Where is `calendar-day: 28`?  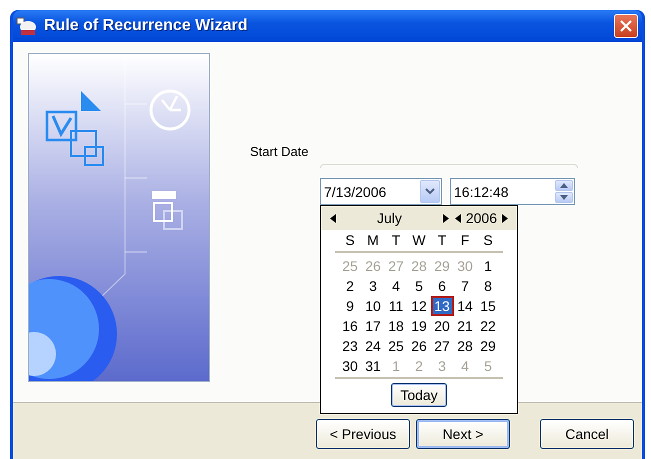 calendar-day: 28 is located at coordinates (465, 346).